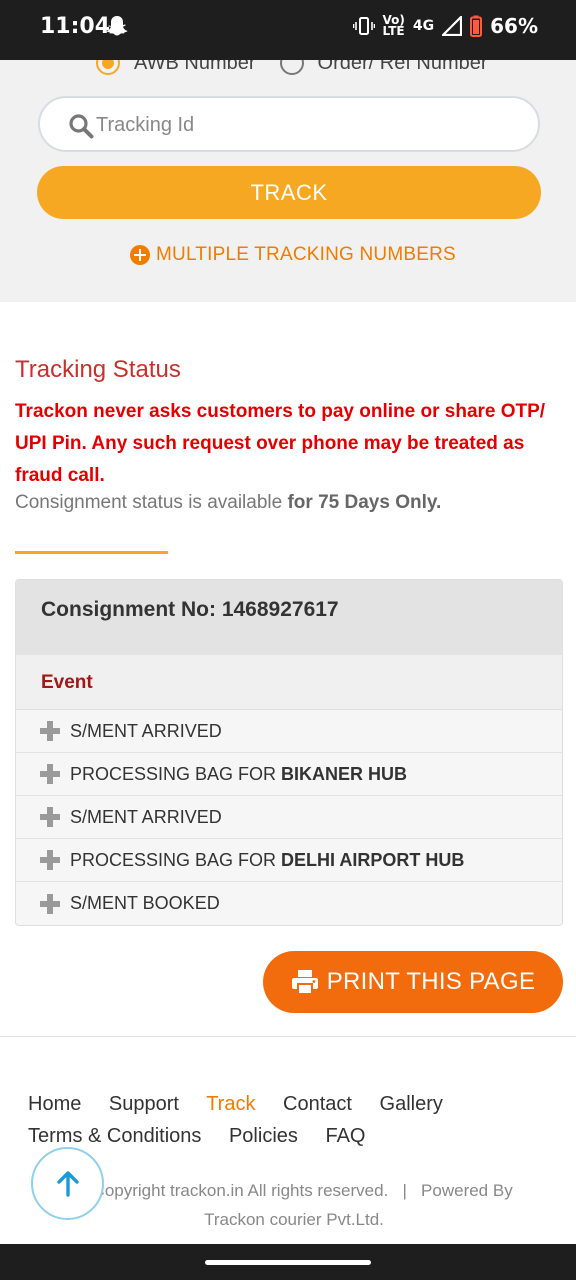  Describe the element at coordinates (289, 617) in the screenshot. I see `consignment-number: Consignment No: 1468927617` at that location.